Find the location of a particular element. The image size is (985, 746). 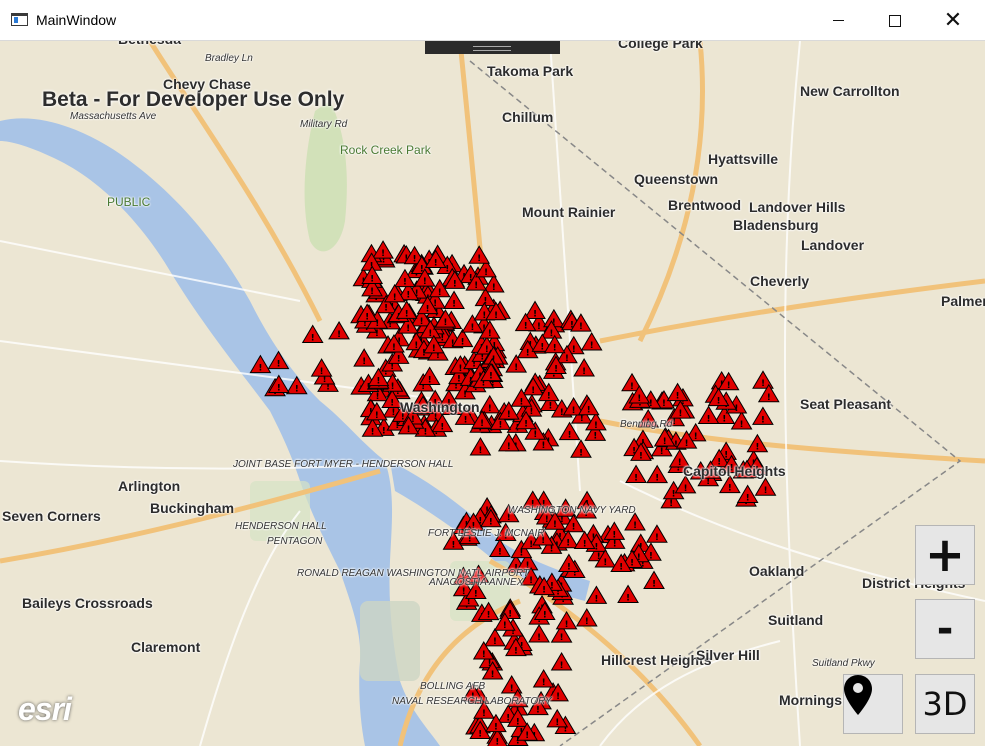

place-label: Capitol Heights is located at coordinates (734, 471).